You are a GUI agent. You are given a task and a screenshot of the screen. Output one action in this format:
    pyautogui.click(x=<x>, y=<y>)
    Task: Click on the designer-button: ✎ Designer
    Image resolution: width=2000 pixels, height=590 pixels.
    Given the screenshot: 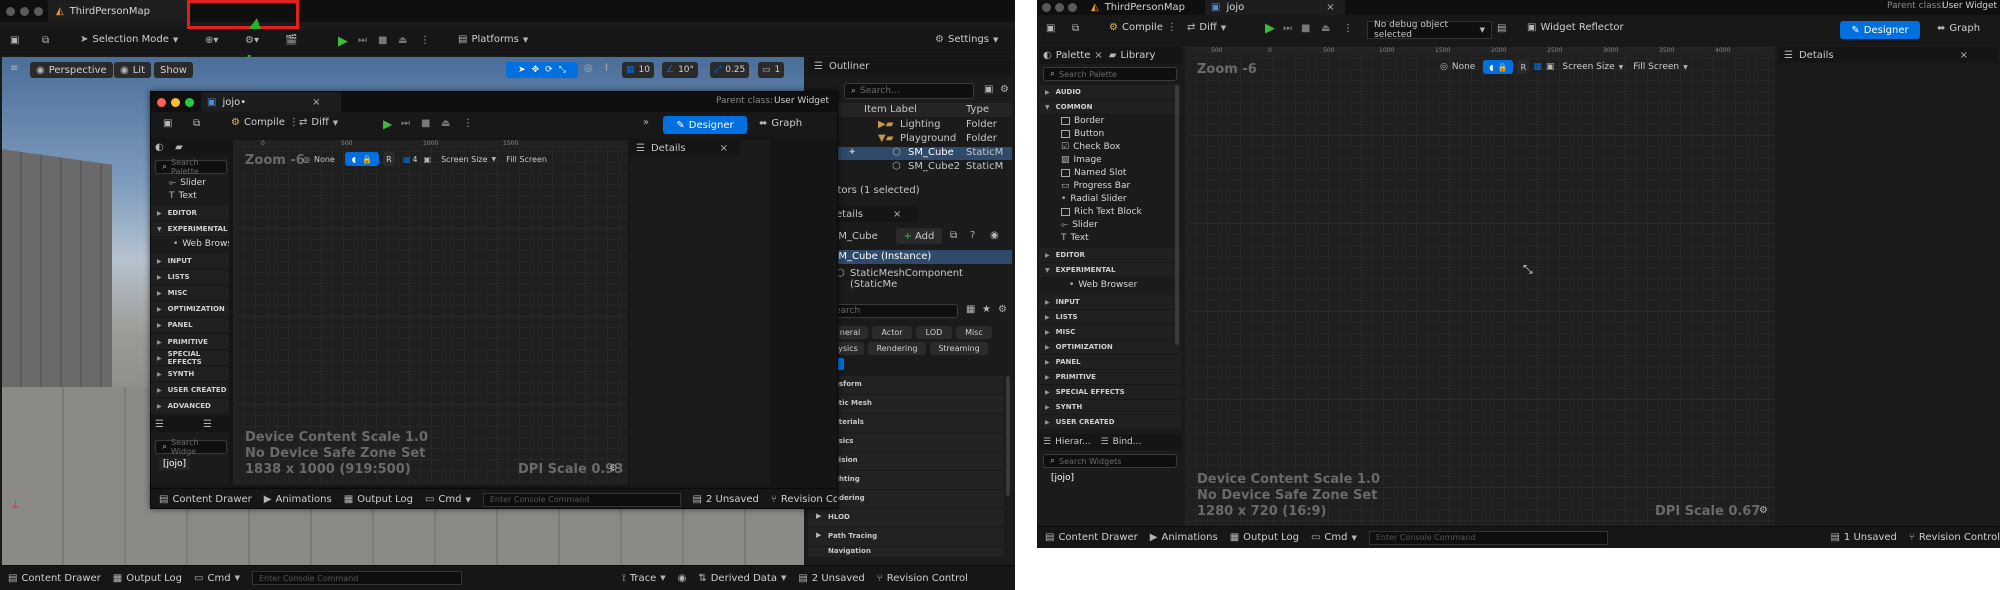 What is the action you would take?
    pyautogui.click(x=1880, y=30)
    